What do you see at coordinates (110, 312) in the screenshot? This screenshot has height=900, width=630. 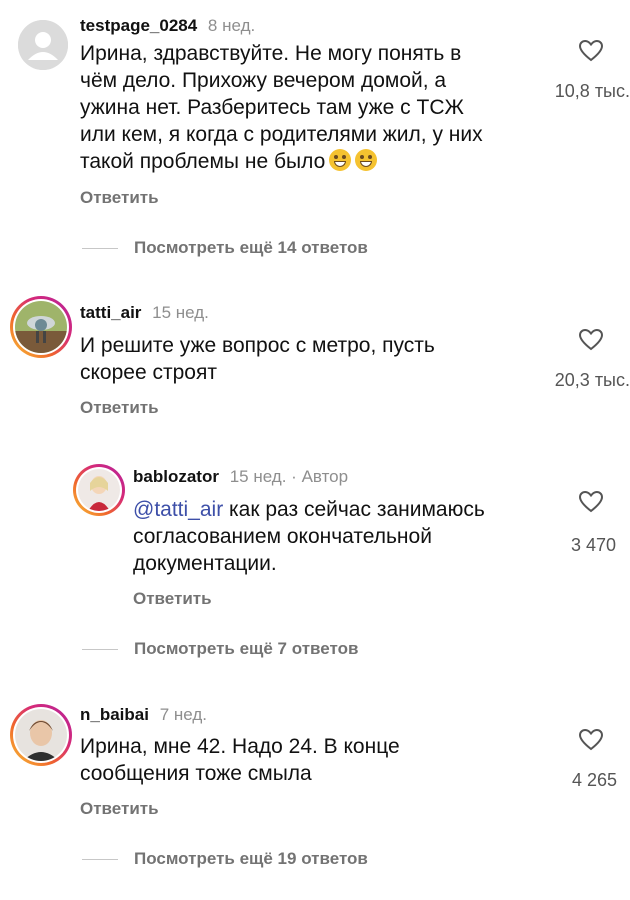 I see `username: tatti_air` at bounding box center [110, 312].